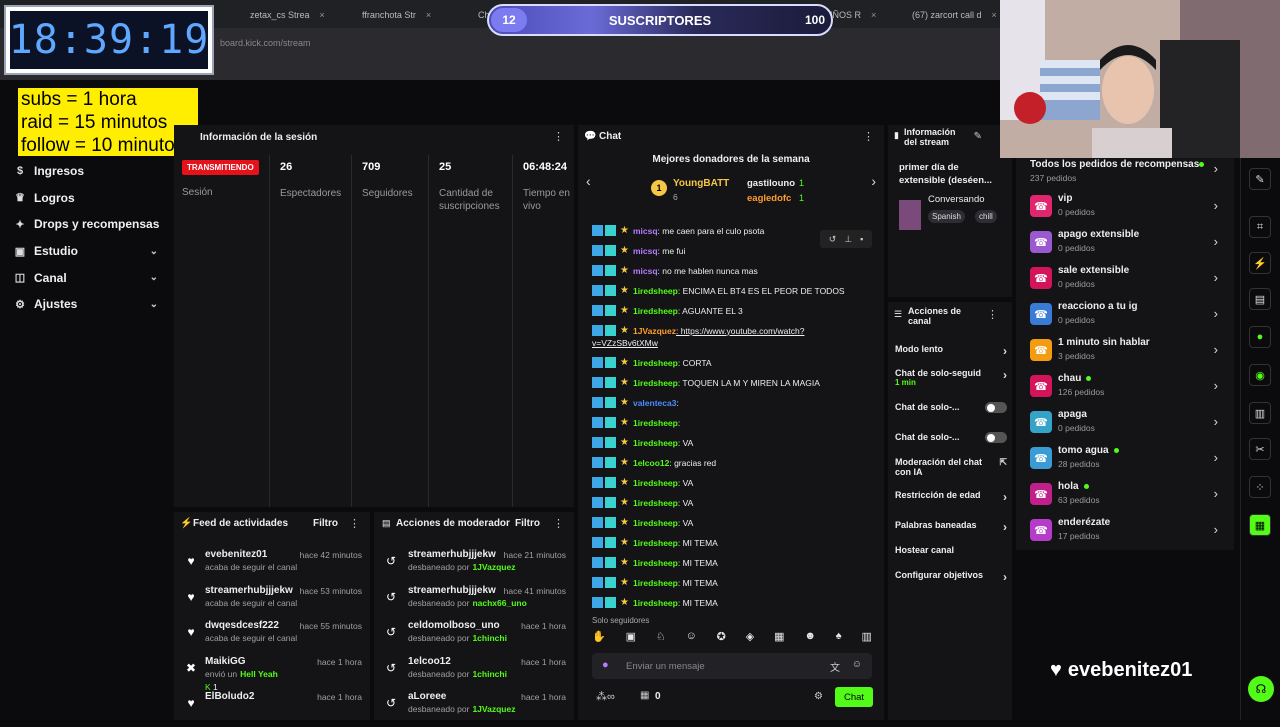  I want to click on viewers-icon: ⁂∞, so click(605, 696).